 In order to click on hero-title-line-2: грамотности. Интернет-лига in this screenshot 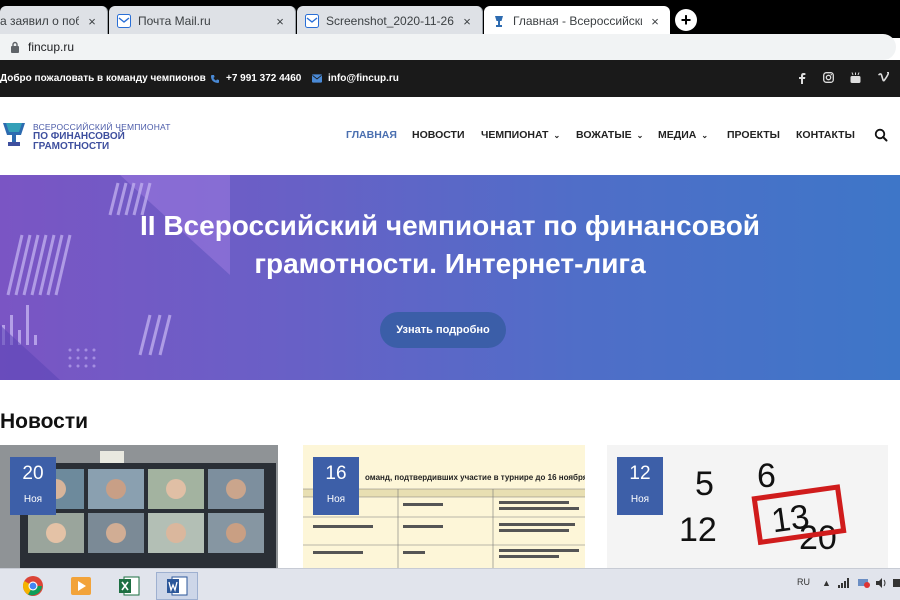, I will do `click(450, 263)`.